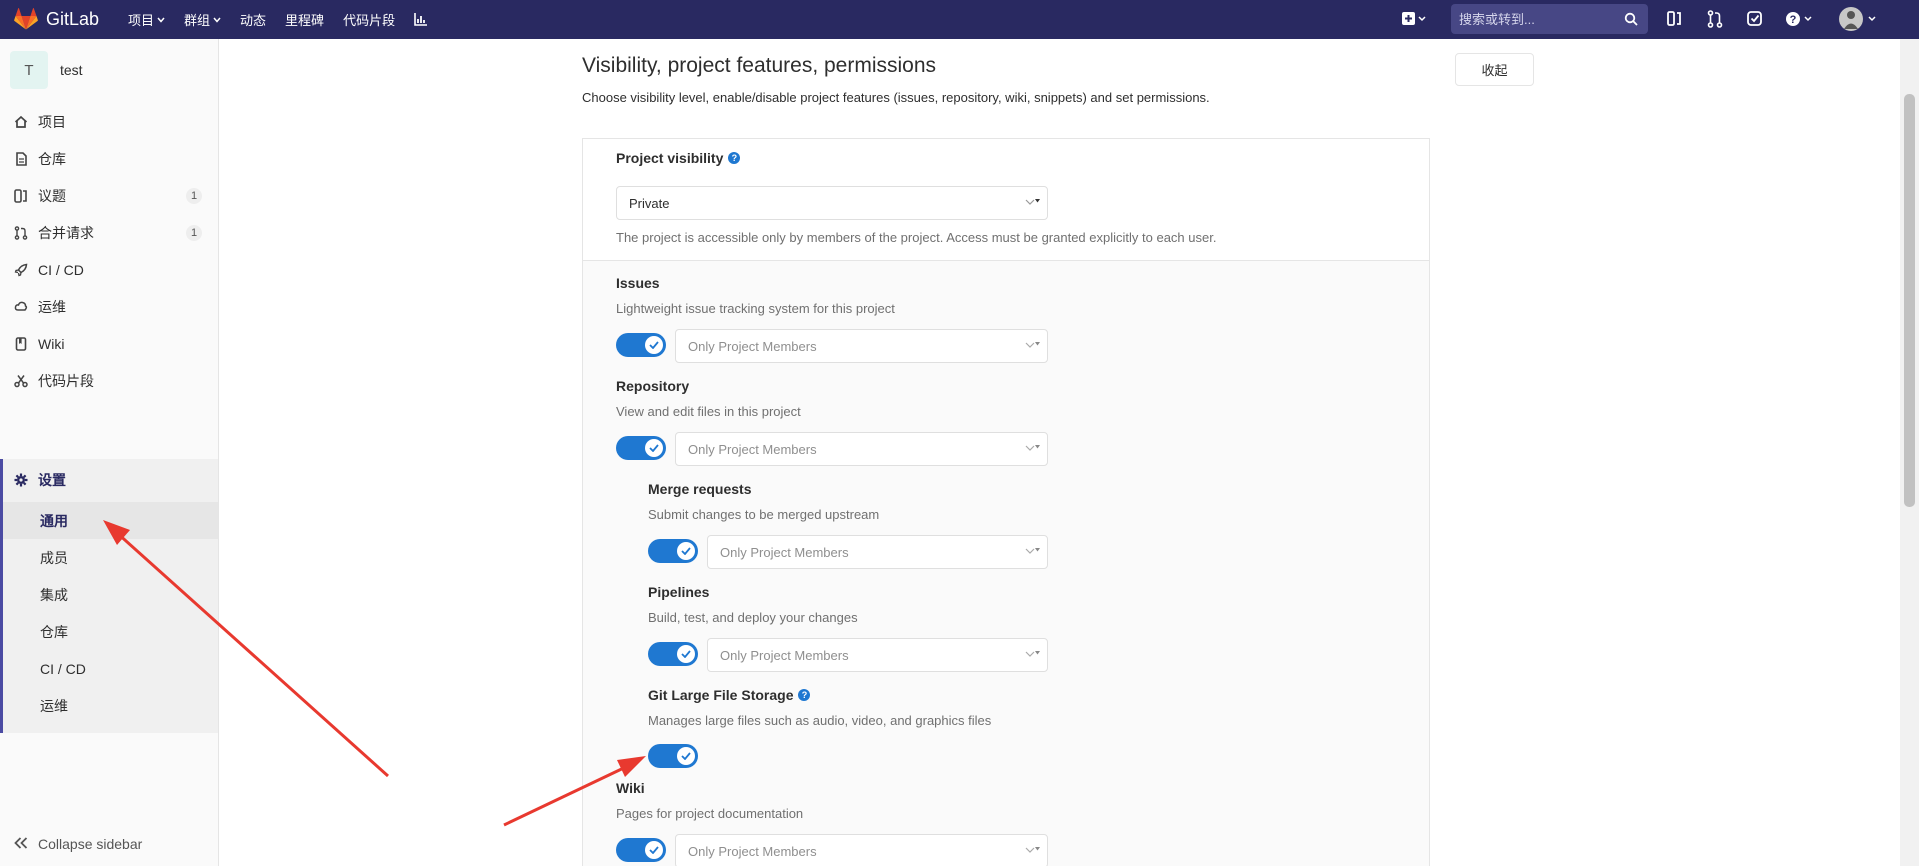 This screenshot has height=866, width=1919. What do you see at coordinates (653, 386) in the screenshot?
I see `feature-repository-label: Repository` at bounding box center [653, 386].